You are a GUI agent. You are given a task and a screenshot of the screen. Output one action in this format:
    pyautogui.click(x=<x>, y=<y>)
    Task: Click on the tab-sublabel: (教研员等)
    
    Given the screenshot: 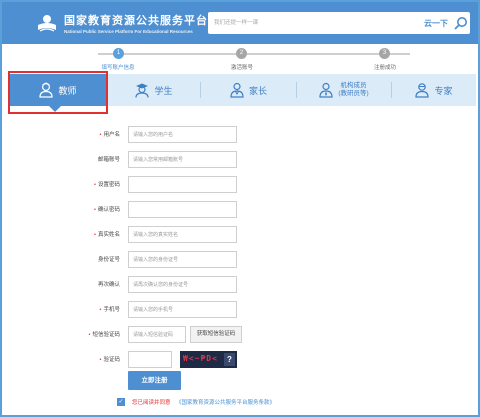 What is the action you would take?
    pyautogui.click(x=353, y=93)
    